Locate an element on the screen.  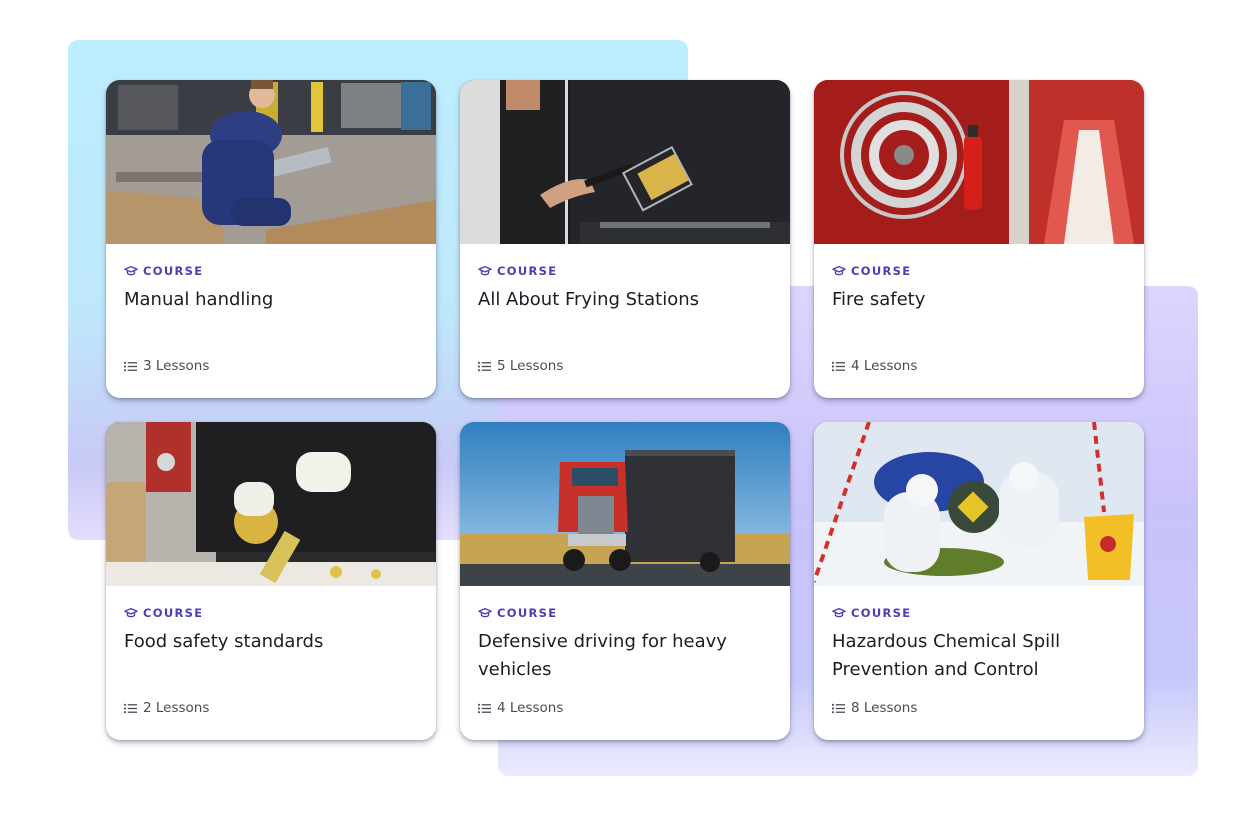
lesson-count: 8 Lessons is located at coordinates (874, 708).